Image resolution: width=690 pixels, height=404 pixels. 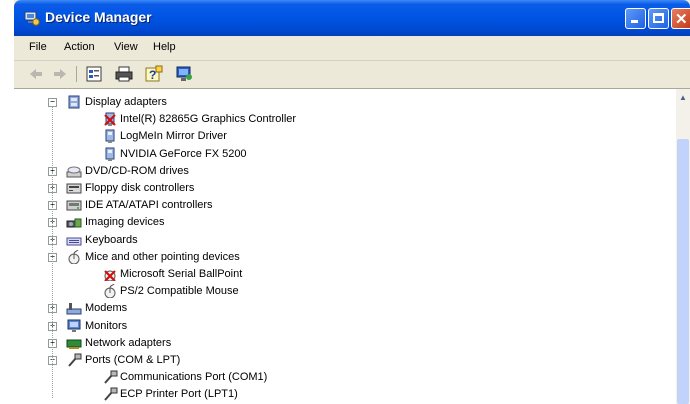 What do you see at coordinates (179, 291) in the screenshot?
I see `tree-item-label: PS/2 Compatible Mouse` at bounding box center [179, 291].